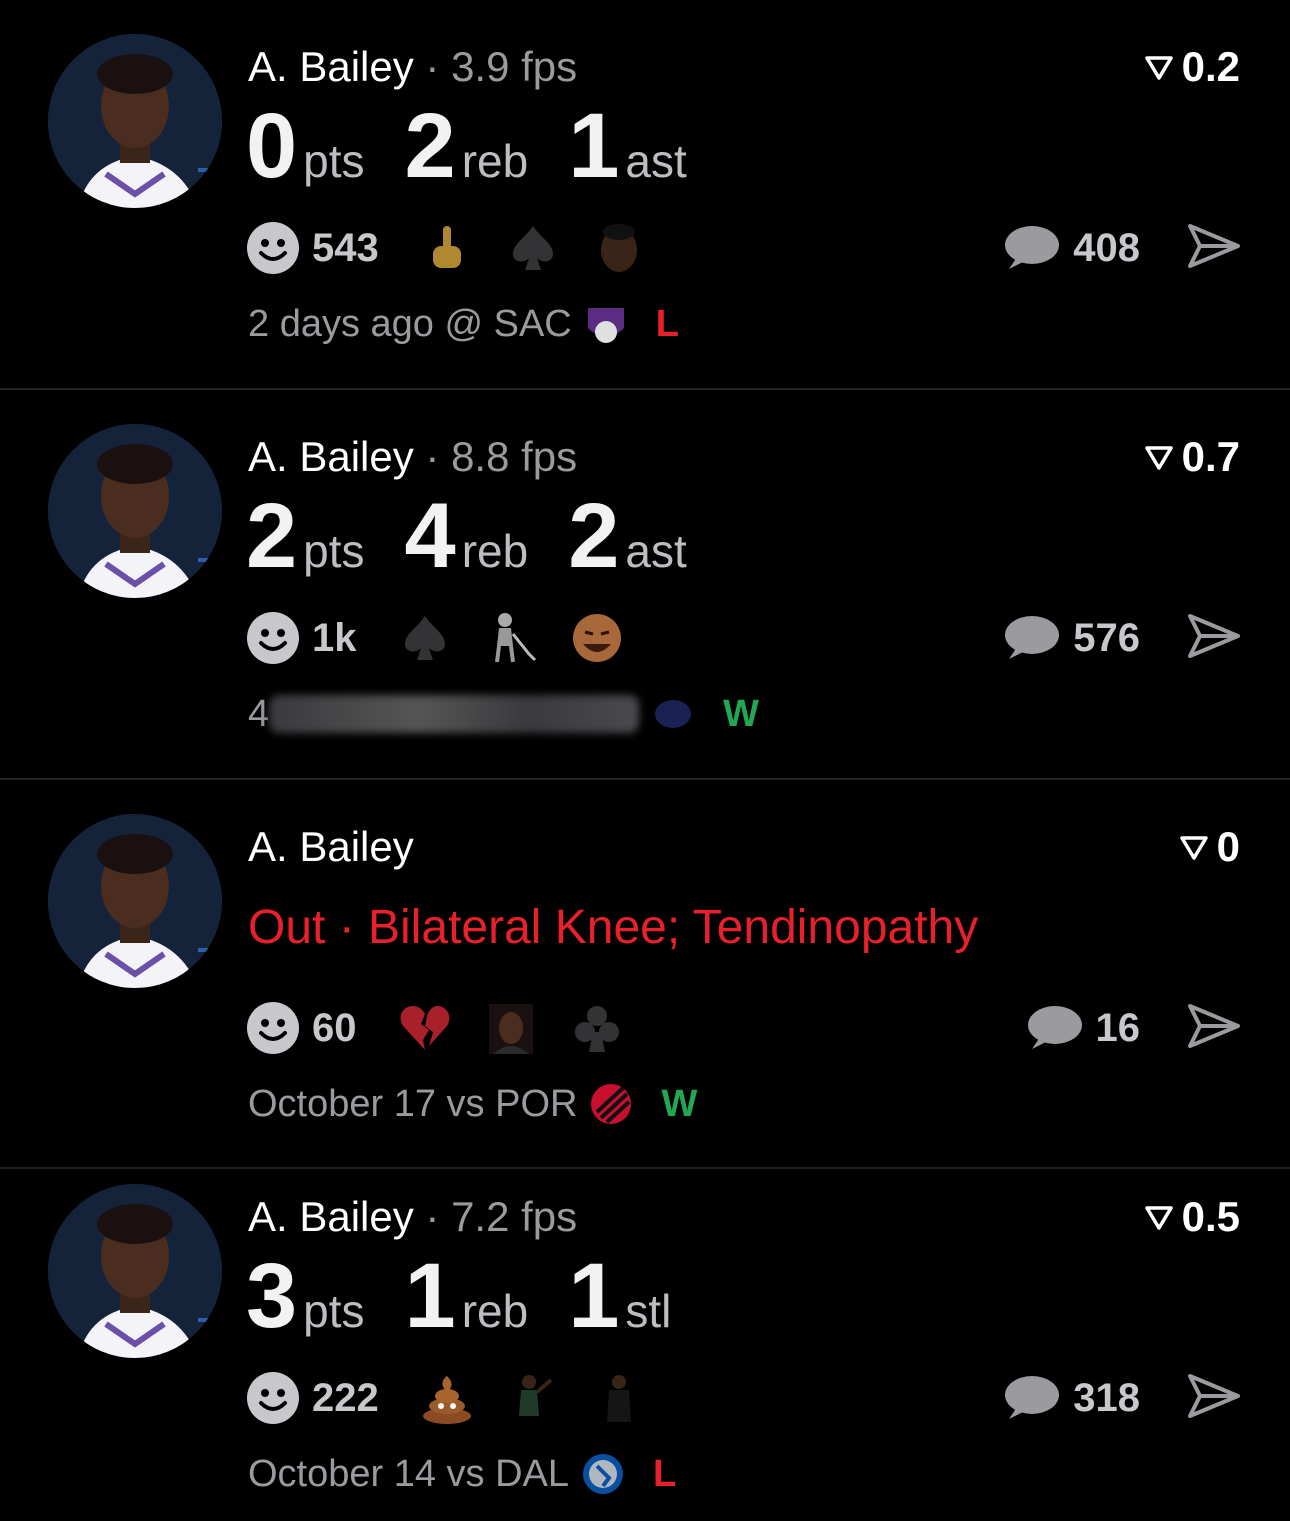  What do you see at coordinates (606, 324) in the screenshot?
I see `kings-logo-icon` at bounding box center [606, 324].